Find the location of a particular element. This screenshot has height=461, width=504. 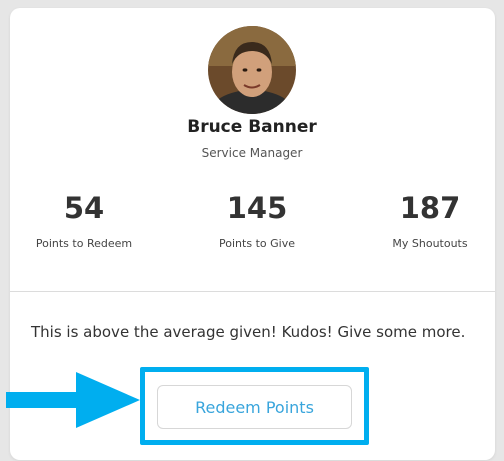

stat-label: My Shoutouts is located at coordinates (430, 243).